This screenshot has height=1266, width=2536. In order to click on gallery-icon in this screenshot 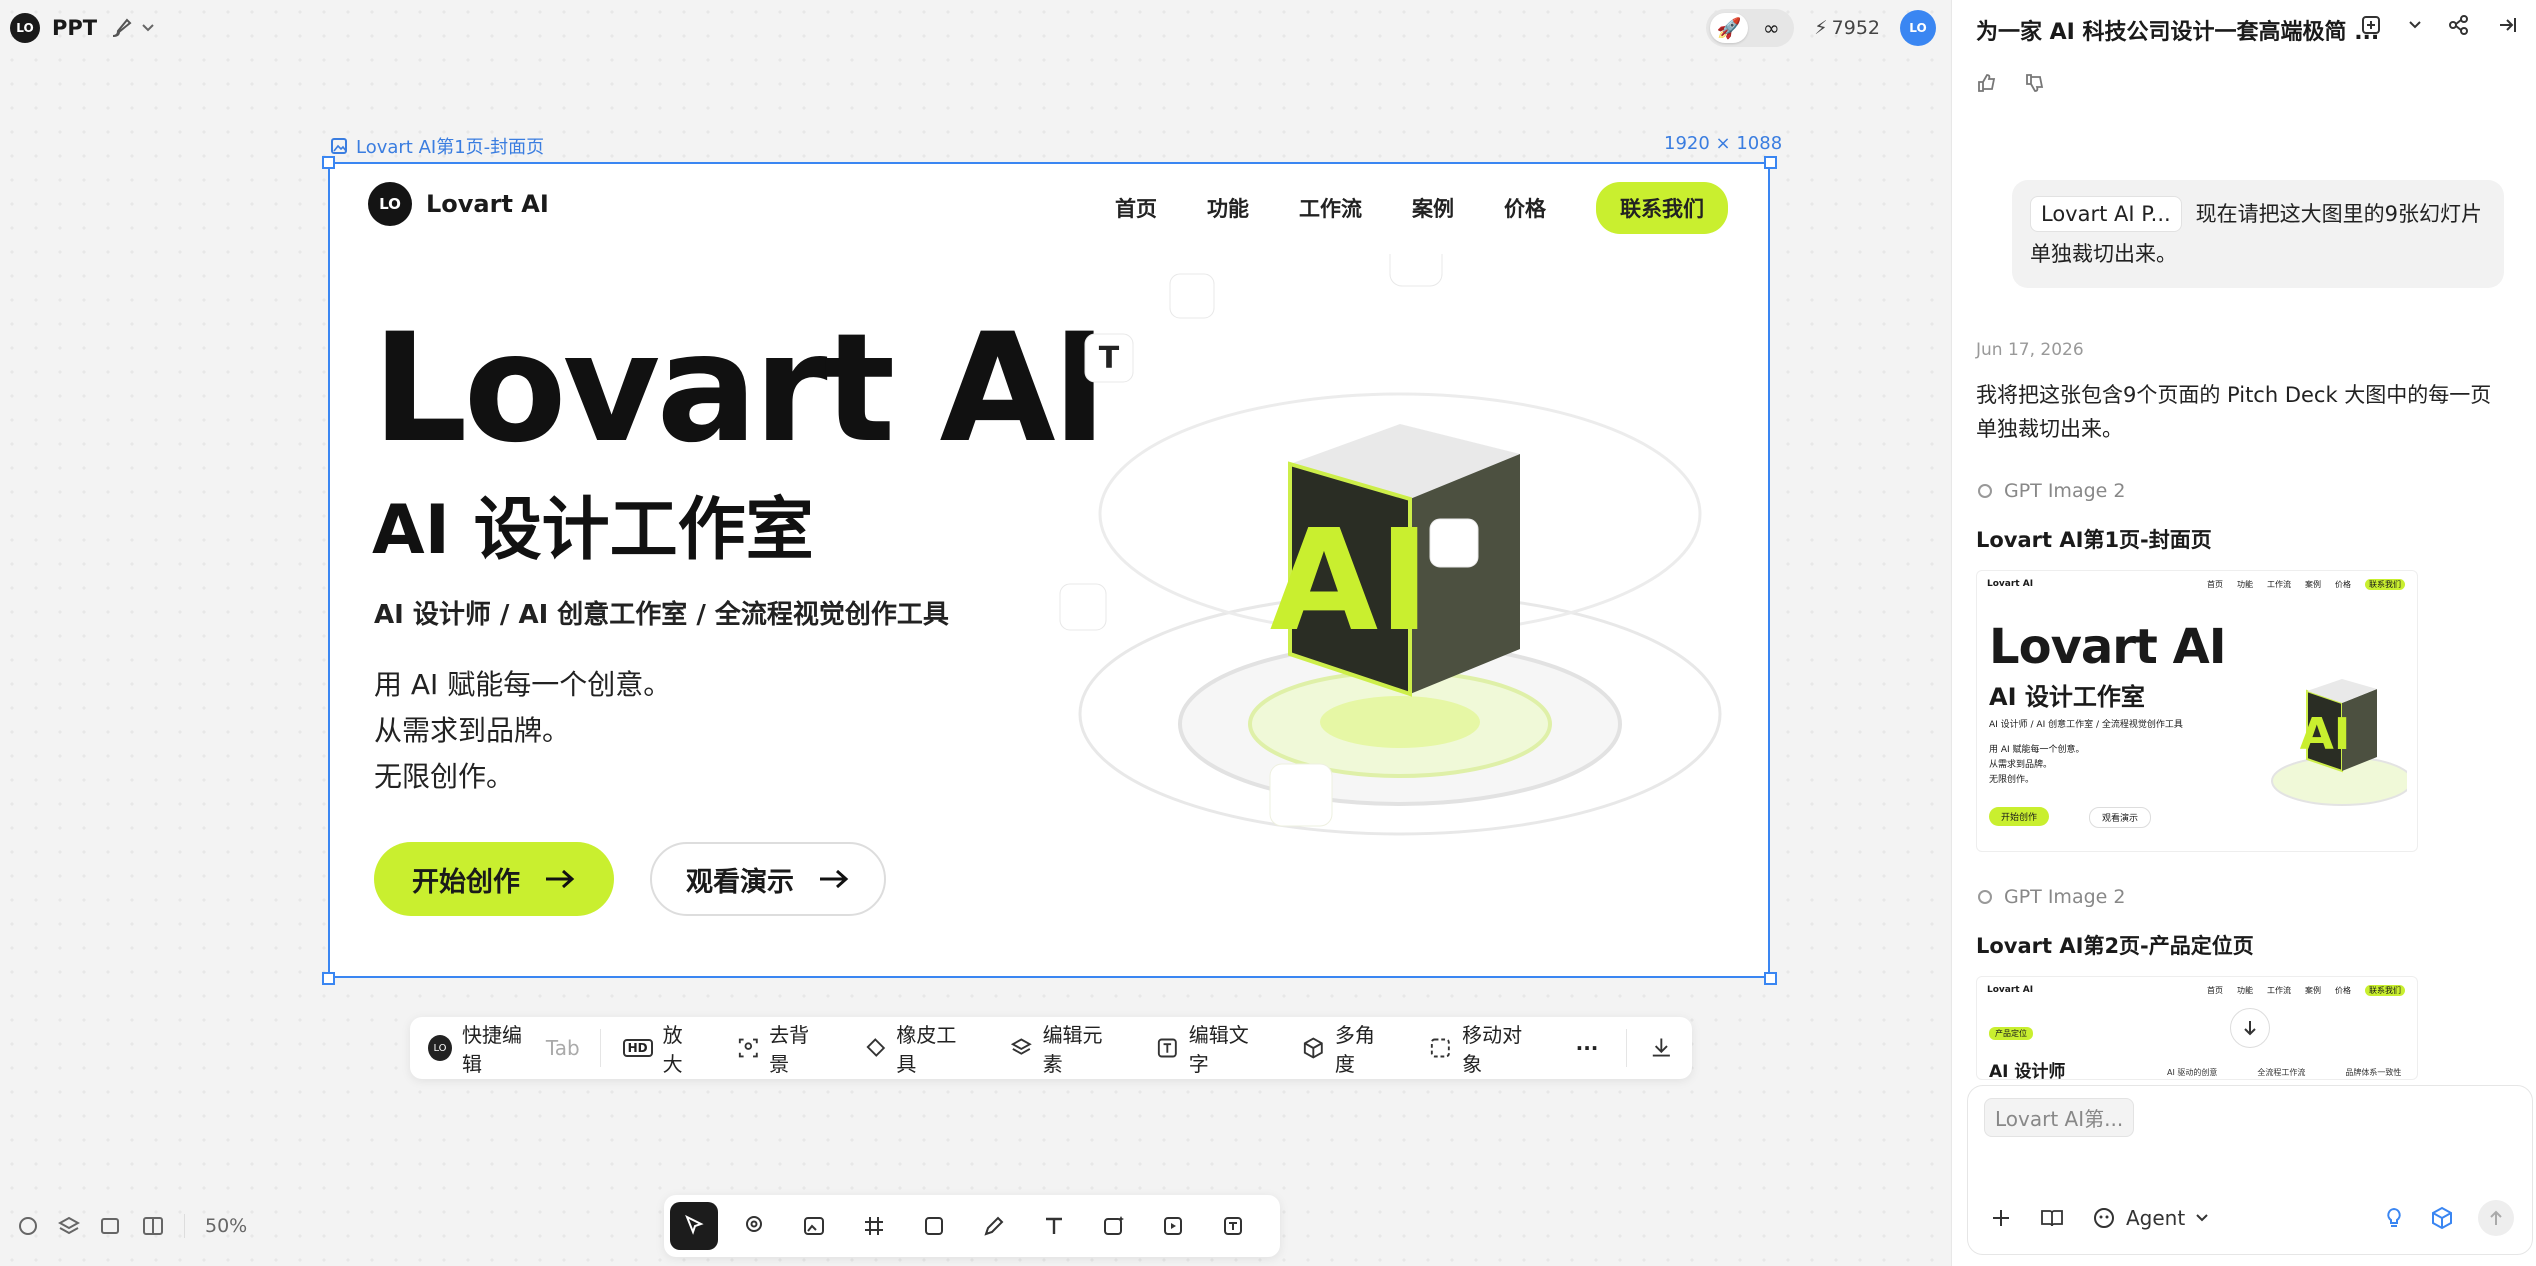, I will do `click(111, 1226)`.